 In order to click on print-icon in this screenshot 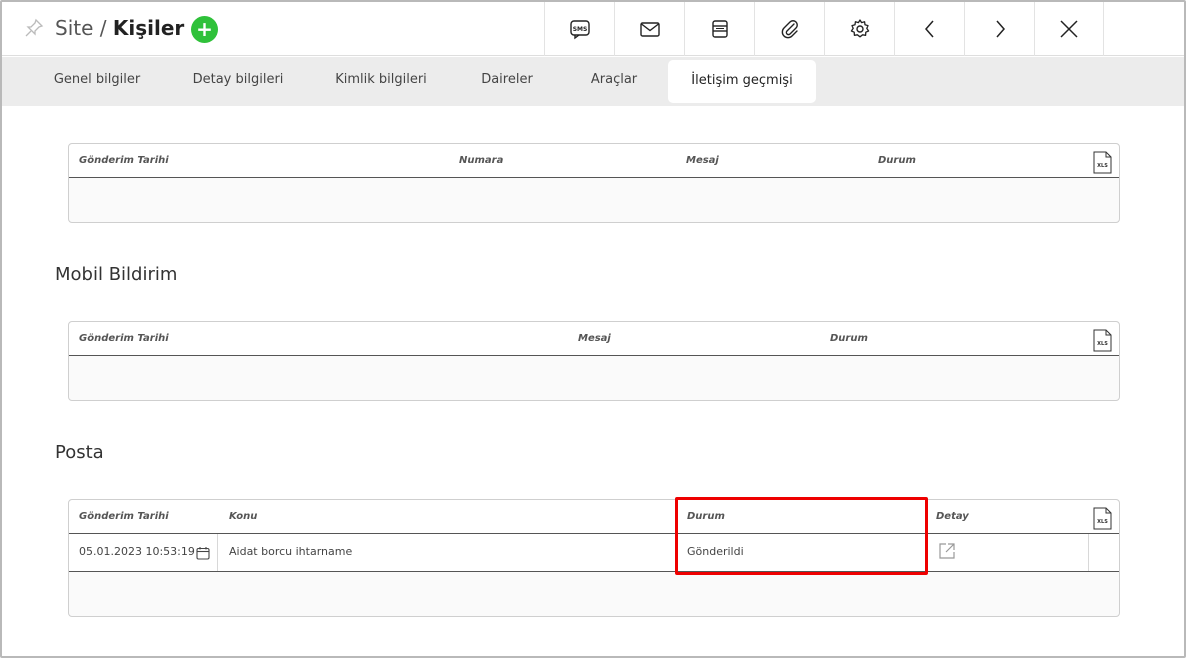, I will do `click(719, 29)`.